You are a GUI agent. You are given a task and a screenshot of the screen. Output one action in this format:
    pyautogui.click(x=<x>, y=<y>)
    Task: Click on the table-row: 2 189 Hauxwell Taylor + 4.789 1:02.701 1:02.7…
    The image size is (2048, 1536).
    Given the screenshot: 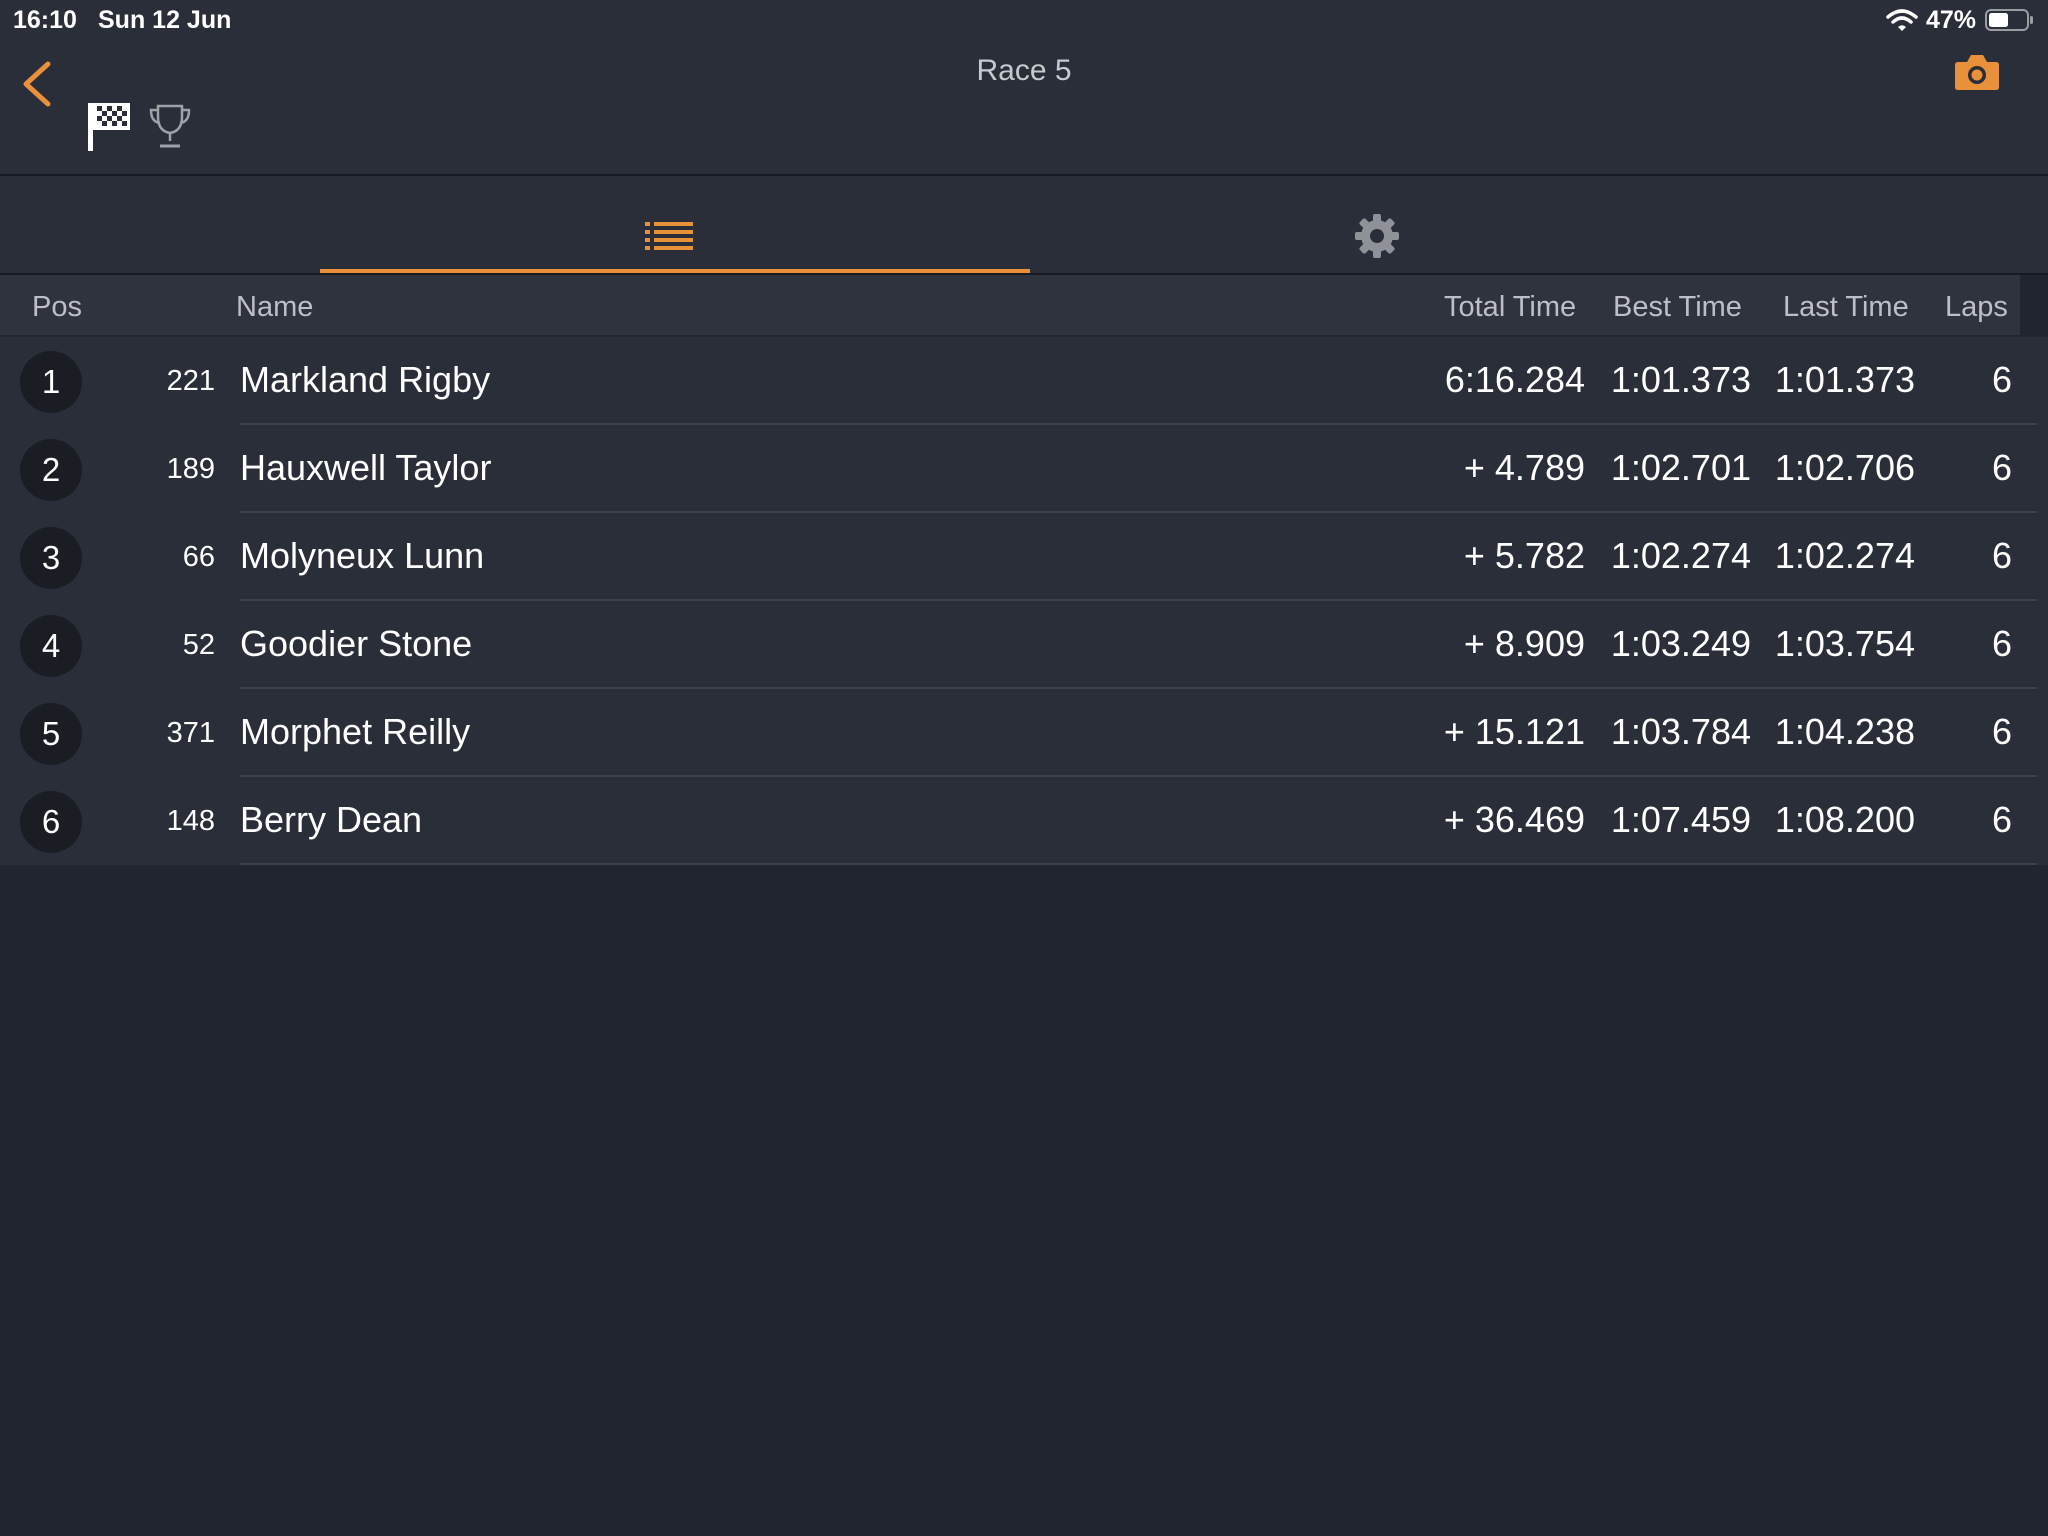 What is the action you would take?
    pyautogui.click(x=1024, y=469)
    